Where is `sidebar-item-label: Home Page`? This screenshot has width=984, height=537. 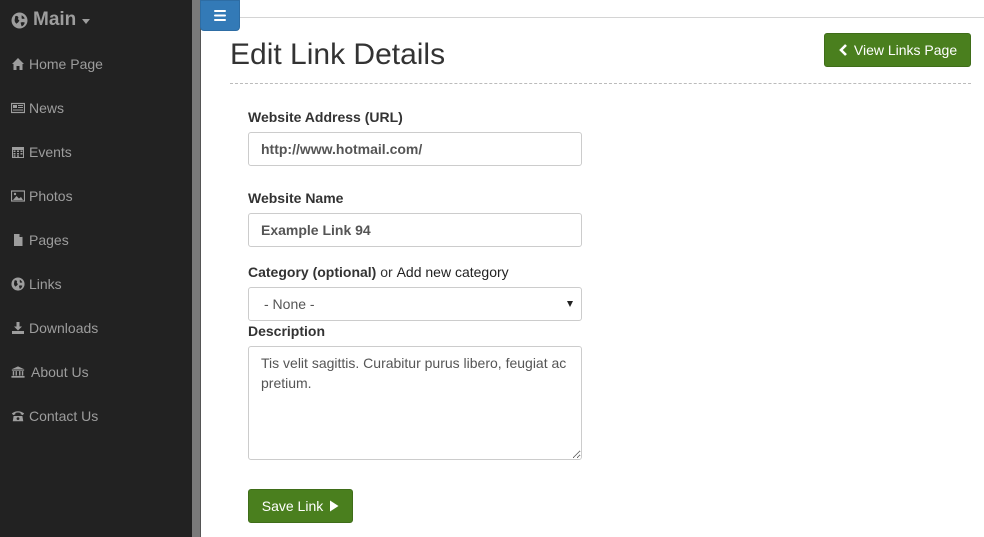
sidebar-item-label: Home Page is located at coordinates (66, 64).